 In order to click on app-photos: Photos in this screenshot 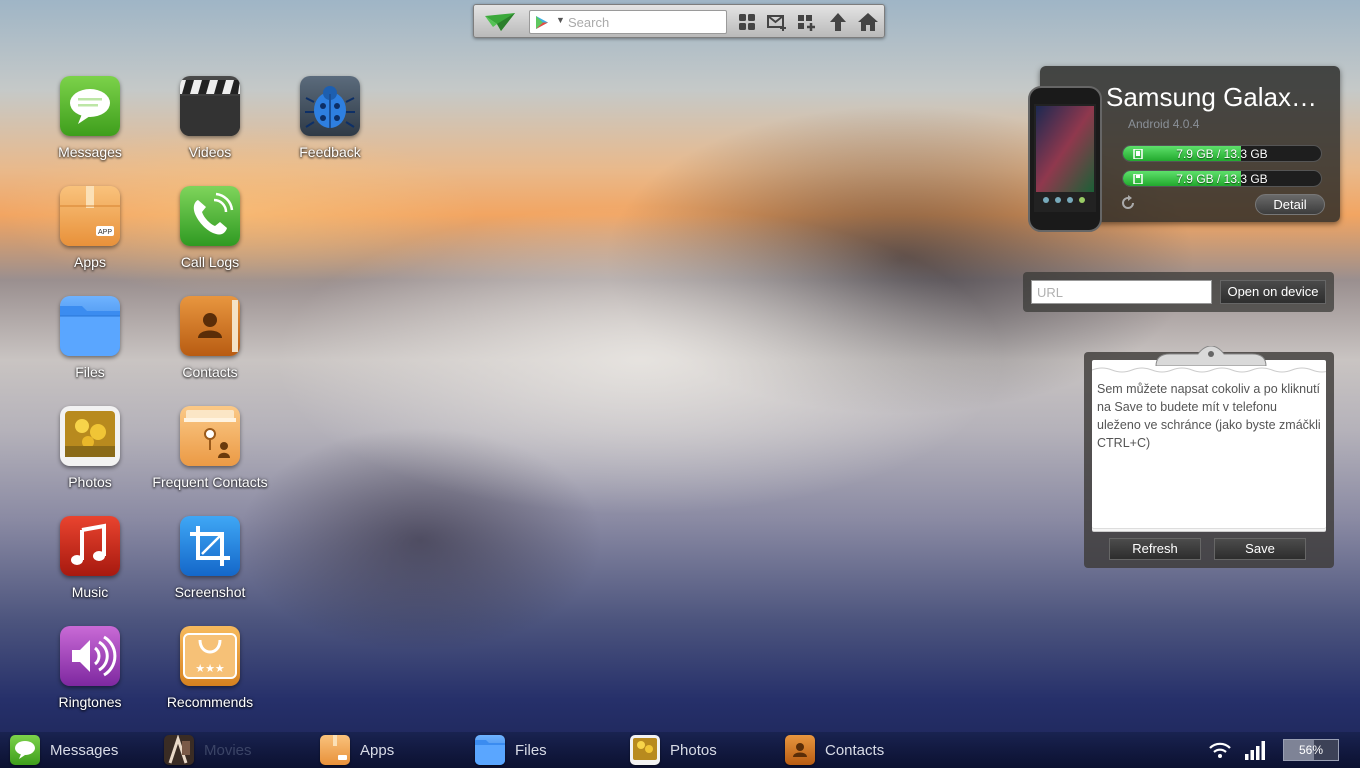, I will do `click(90, 458)`.